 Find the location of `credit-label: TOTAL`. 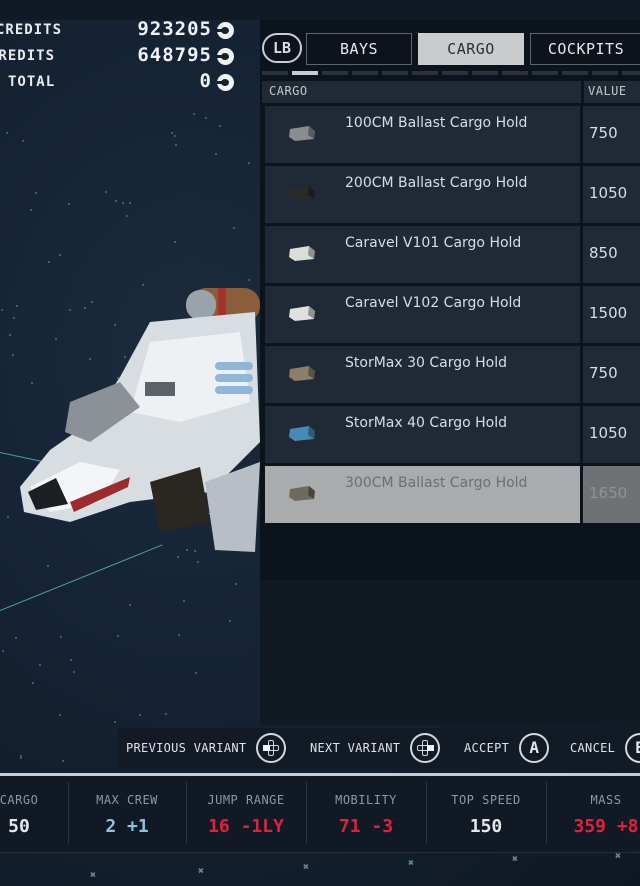

credit-label: TOTAL is located at coordinates (32, 82).